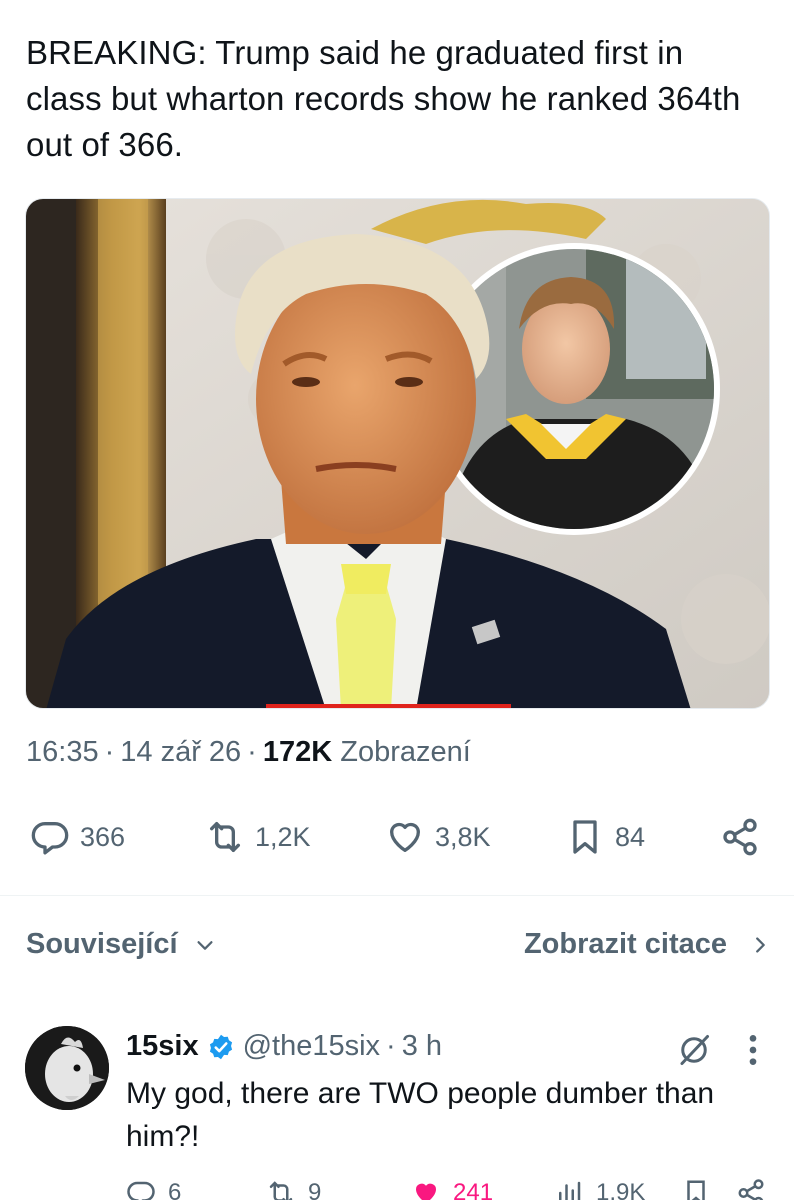  What do you see at coordinates (625, 944) in the screenshot?
I see `quotes-label: Zobrazit citace` at bounding box center [625, 944].